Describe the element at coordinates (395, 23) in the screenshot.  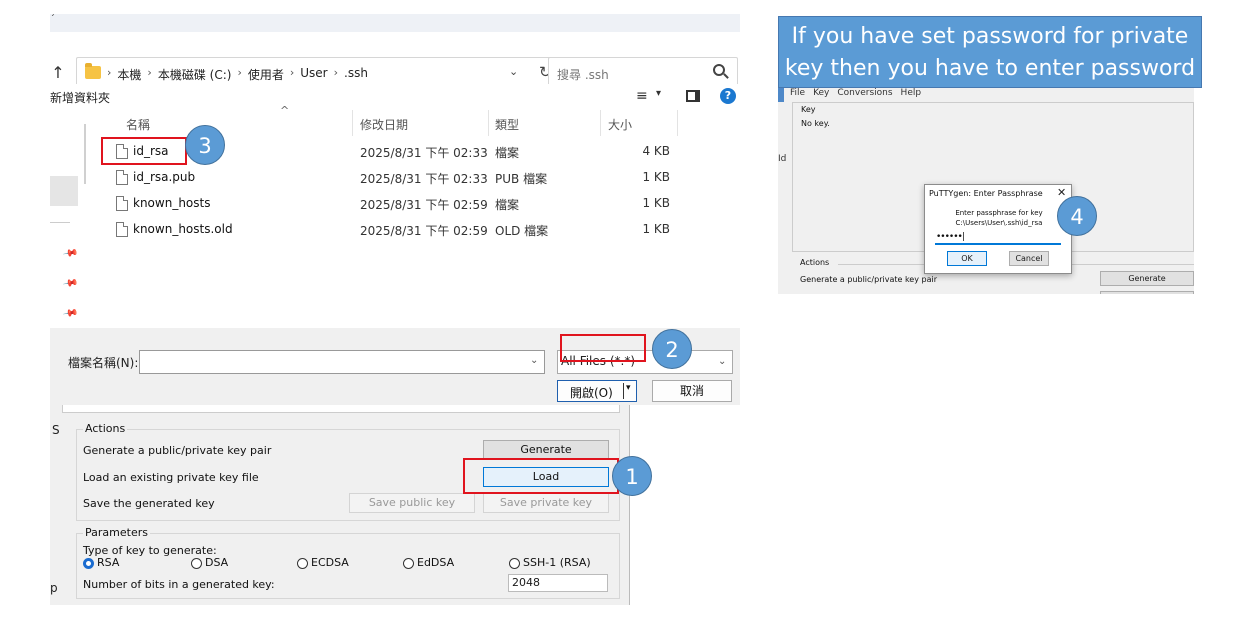
I see `dialog-top-strip: ˊ` at that location.